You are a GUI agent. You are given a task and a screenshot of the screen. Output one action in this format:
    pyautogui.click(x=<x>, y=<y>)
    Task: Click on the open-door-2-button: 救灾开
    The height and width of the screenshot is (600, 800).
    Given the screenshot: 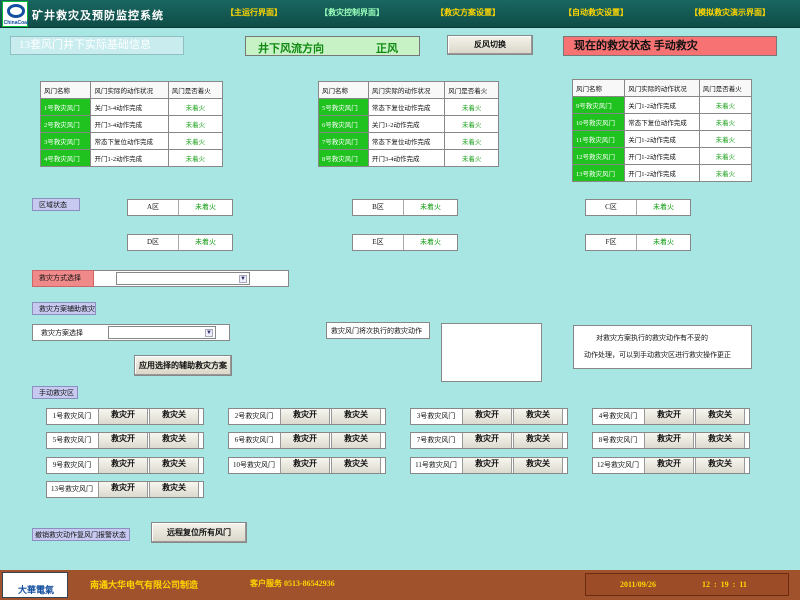 What is the action you would take?
    pyautogui.click(x=305, y=416)
    